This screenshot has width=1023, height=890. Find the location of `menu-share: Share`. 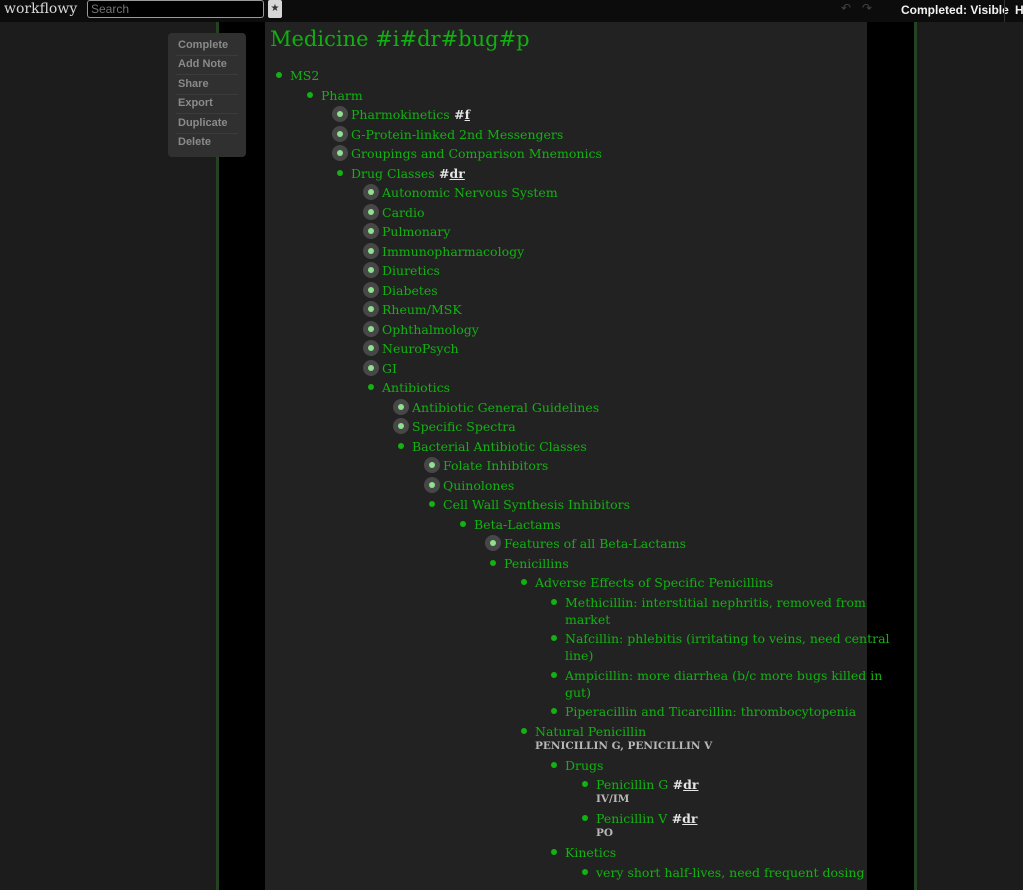

menu-share: Share is located at coordinates (193, 84).